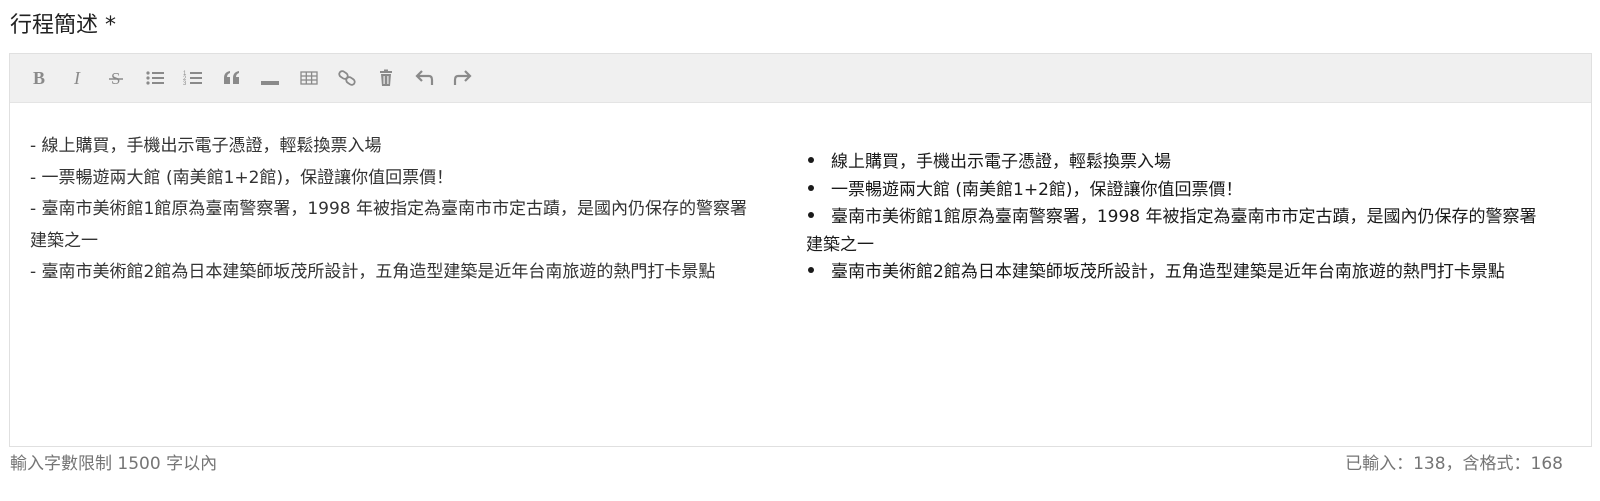 This screenshot has width=1600, height=501. Describe the element at coordinates (185, 84) in the screenshot. I see `svg-text: 3` at that location.